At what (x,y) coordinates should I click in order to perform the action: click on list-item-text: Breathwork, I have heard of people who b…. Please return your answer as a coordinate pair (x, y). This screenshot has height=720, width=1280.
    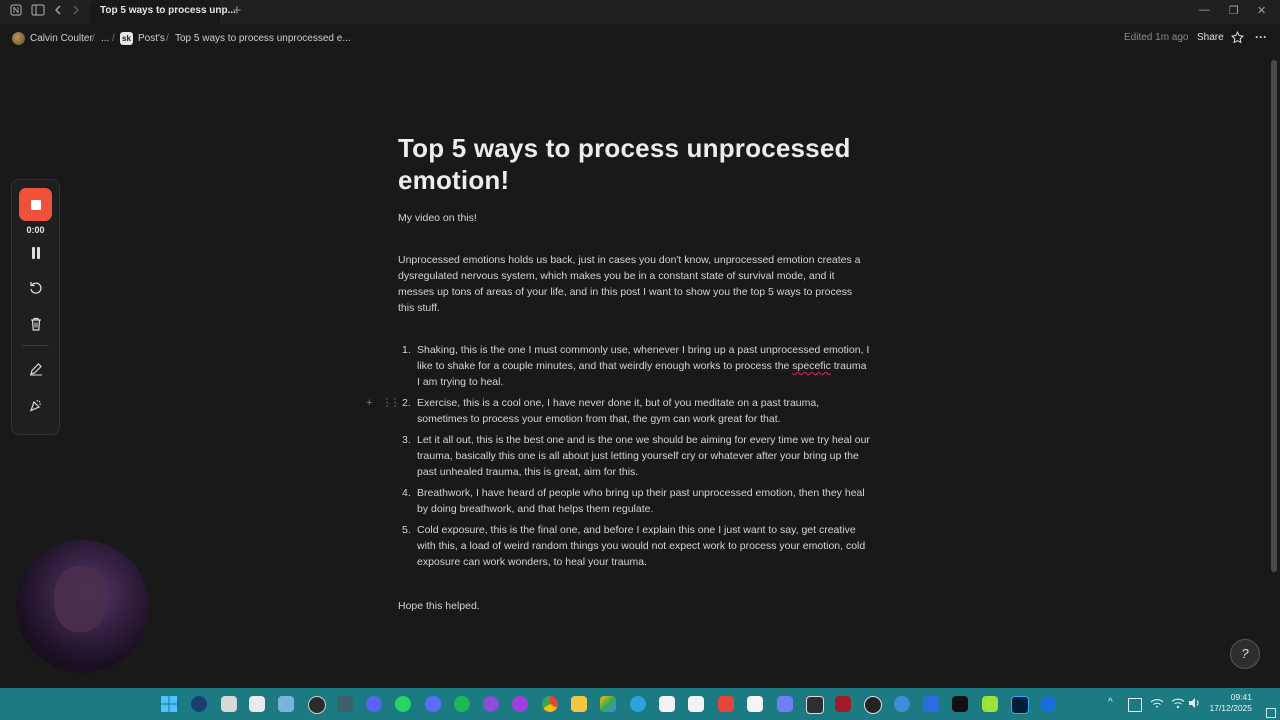
    Looking at the image, I should click on (641, 501).